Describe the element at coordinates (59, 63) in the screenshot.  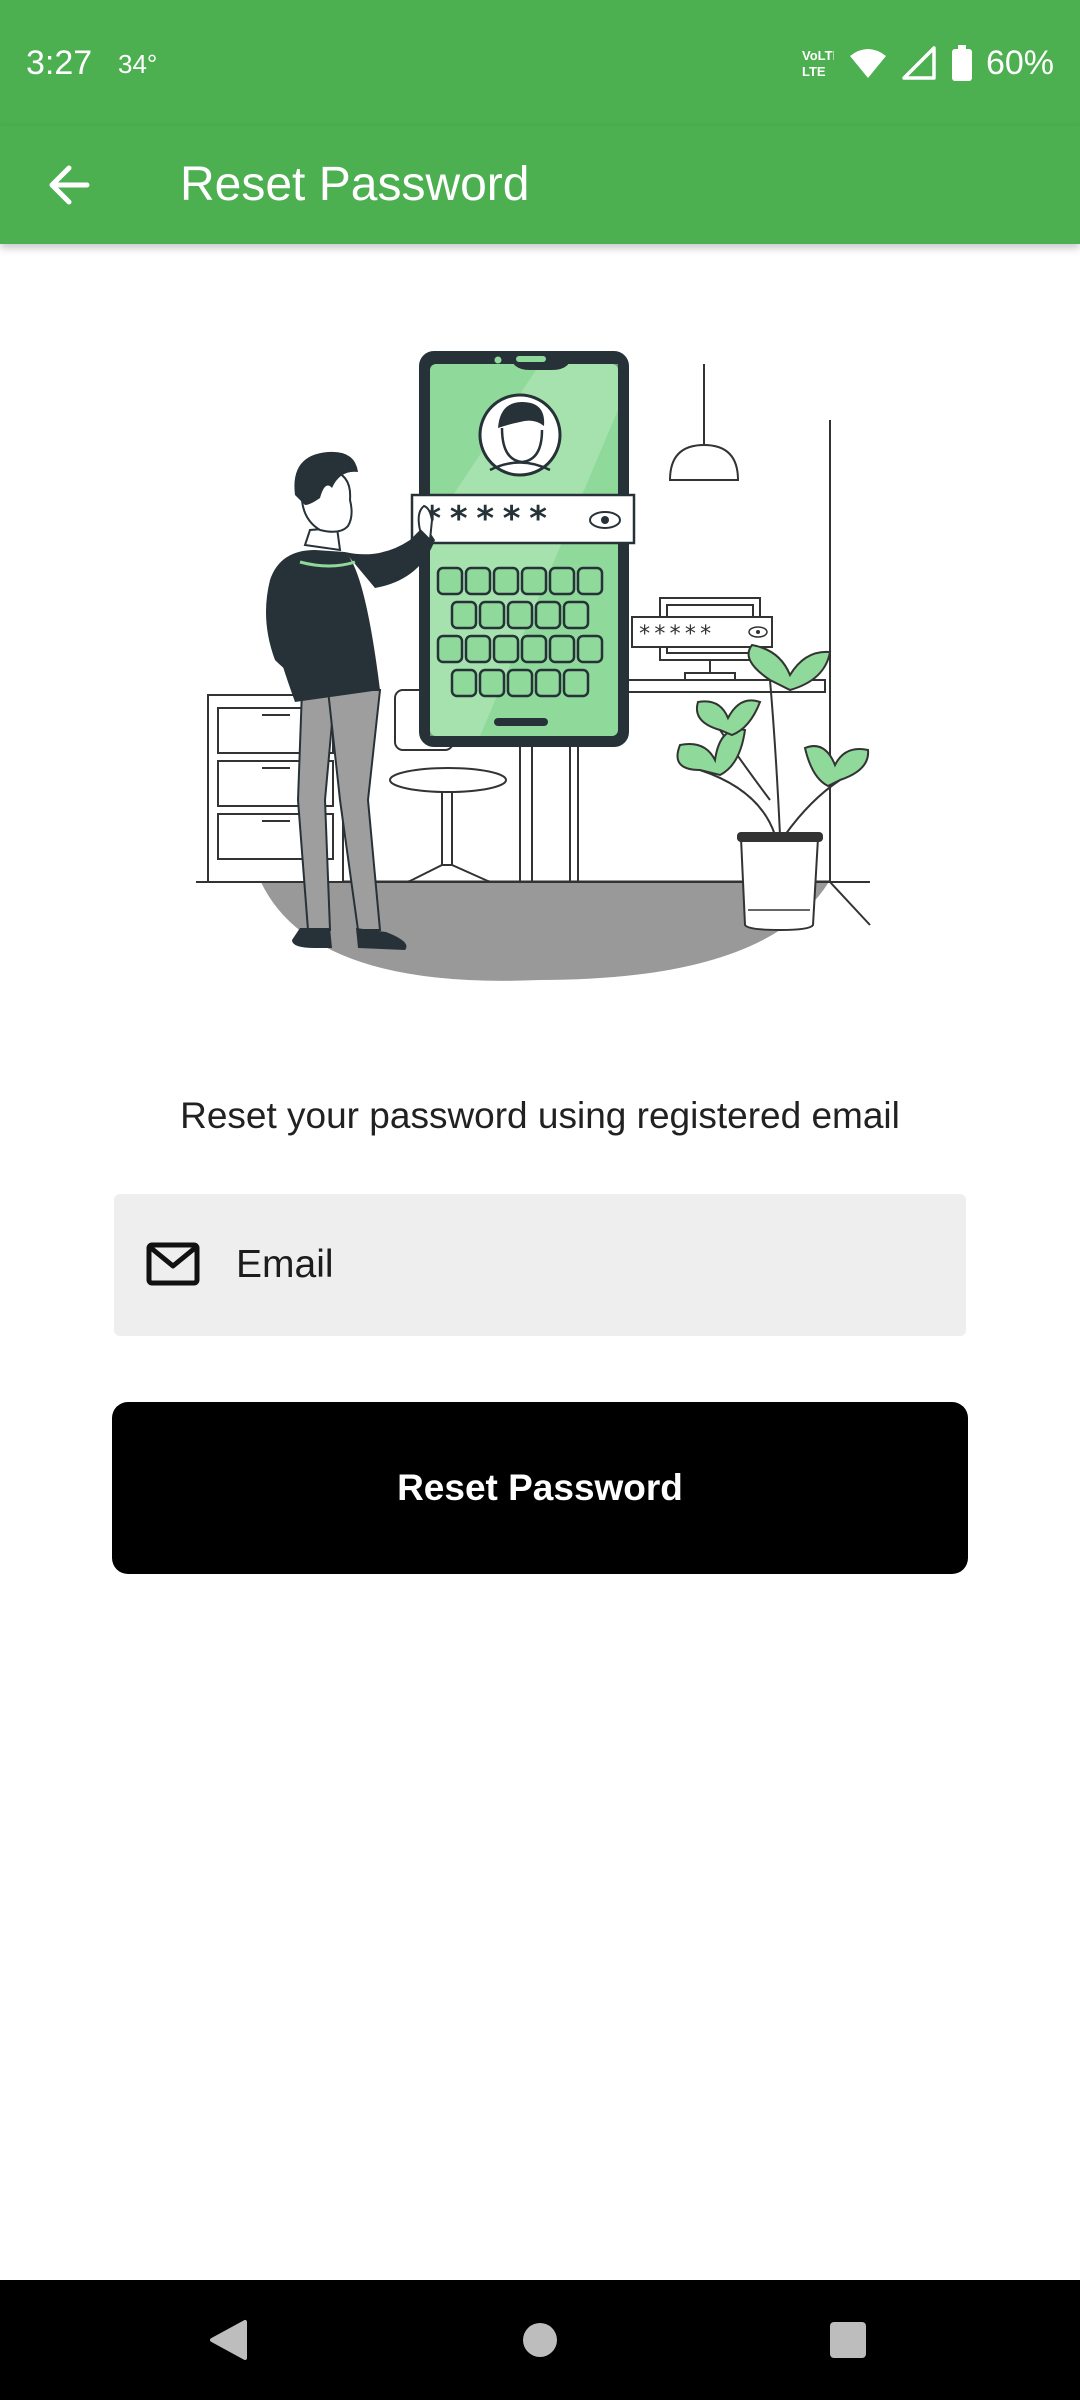
I see `status-time: 3:27` at that location.